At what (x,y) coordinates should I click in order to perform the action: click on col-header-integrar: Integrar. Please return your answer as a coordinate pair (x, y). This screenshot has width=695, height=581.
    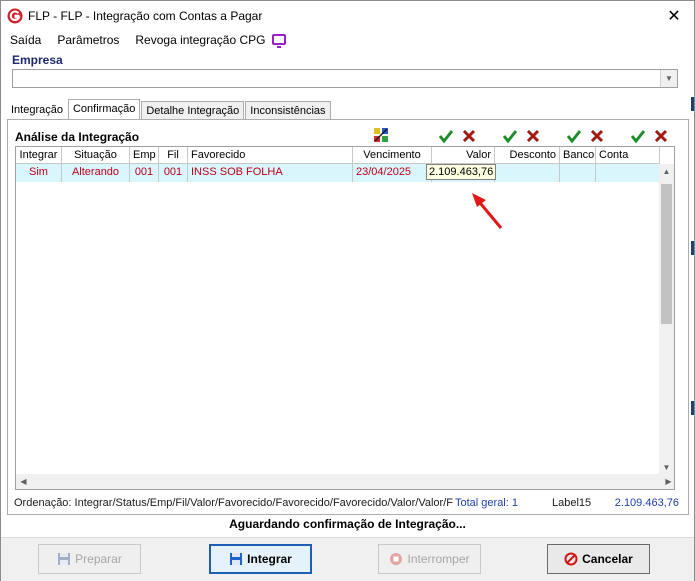
    Looking at the image, I should click on (39, 155).